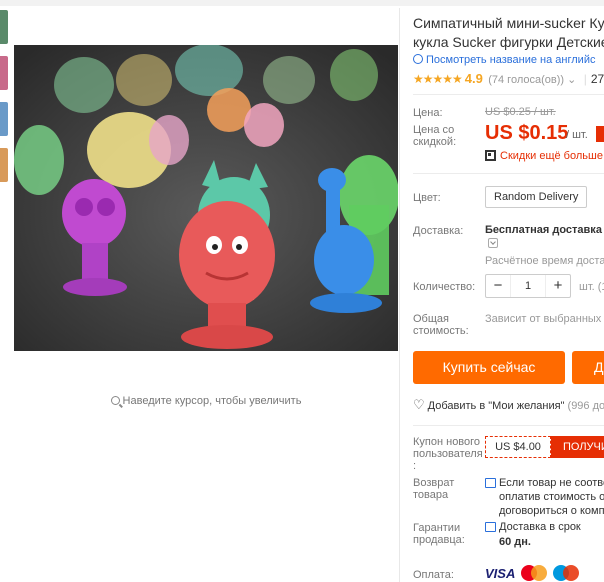 The width and height of the screenshot is (604, 582). Describe the element at coordinates (438, 79) in the screenshot. I see `rating-stars-icon: ★★★★★` at that location.